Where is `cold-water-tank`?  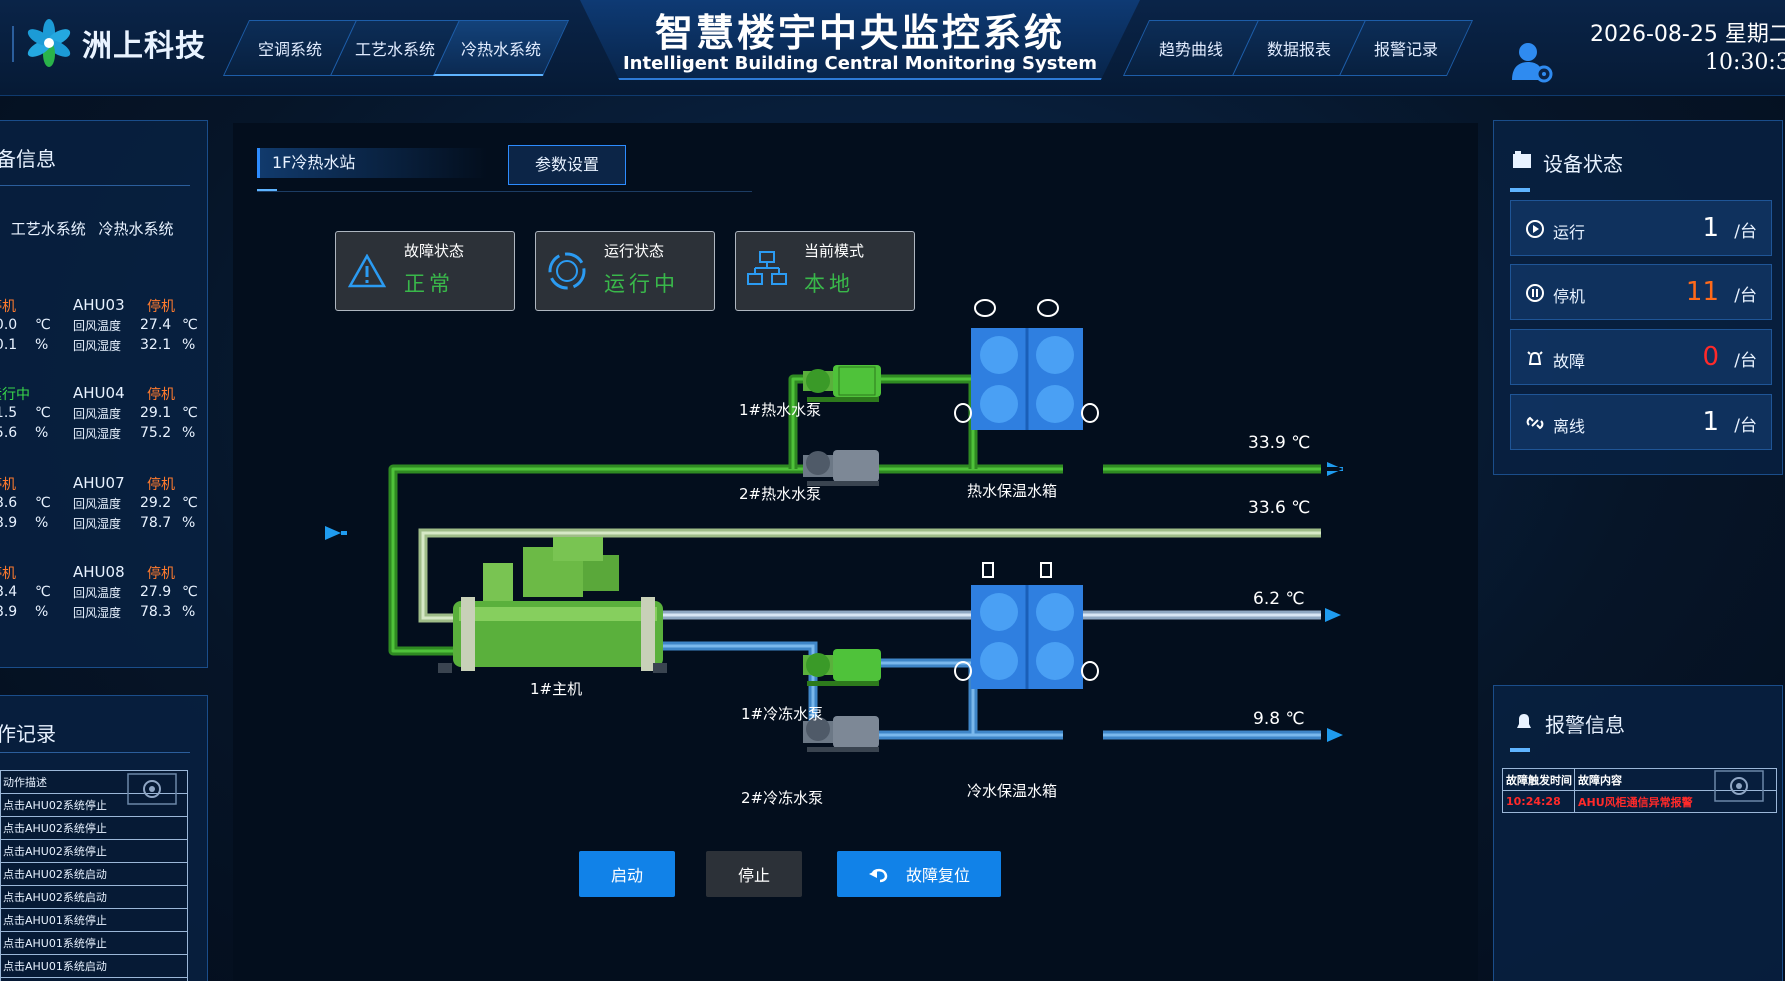 cold-water-tank is located at coordinates (1026, 625).